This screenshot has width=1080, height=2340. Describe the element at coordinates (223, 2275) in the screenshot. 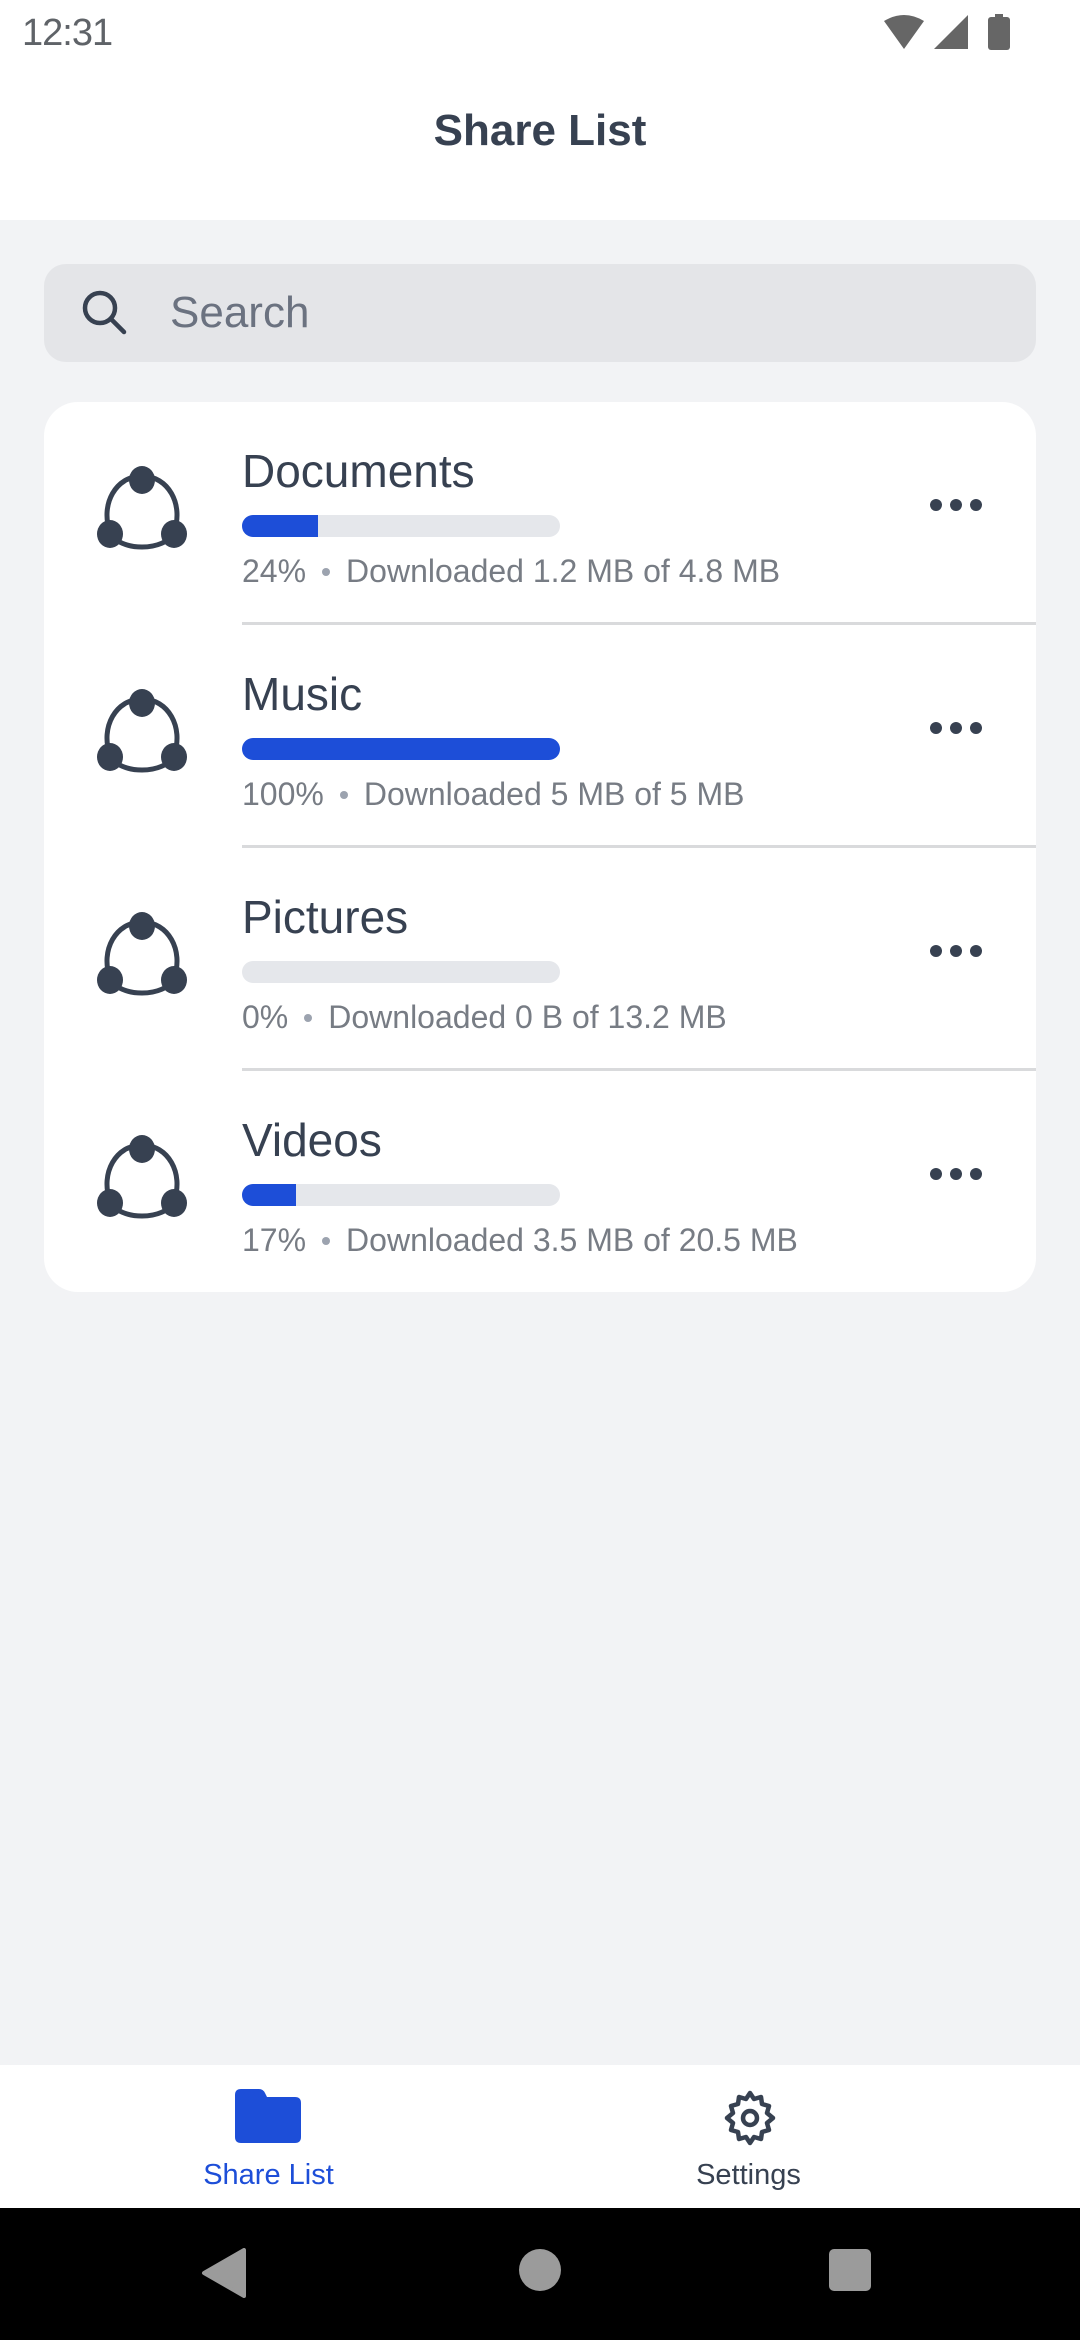

I see `back-icon` at that location.